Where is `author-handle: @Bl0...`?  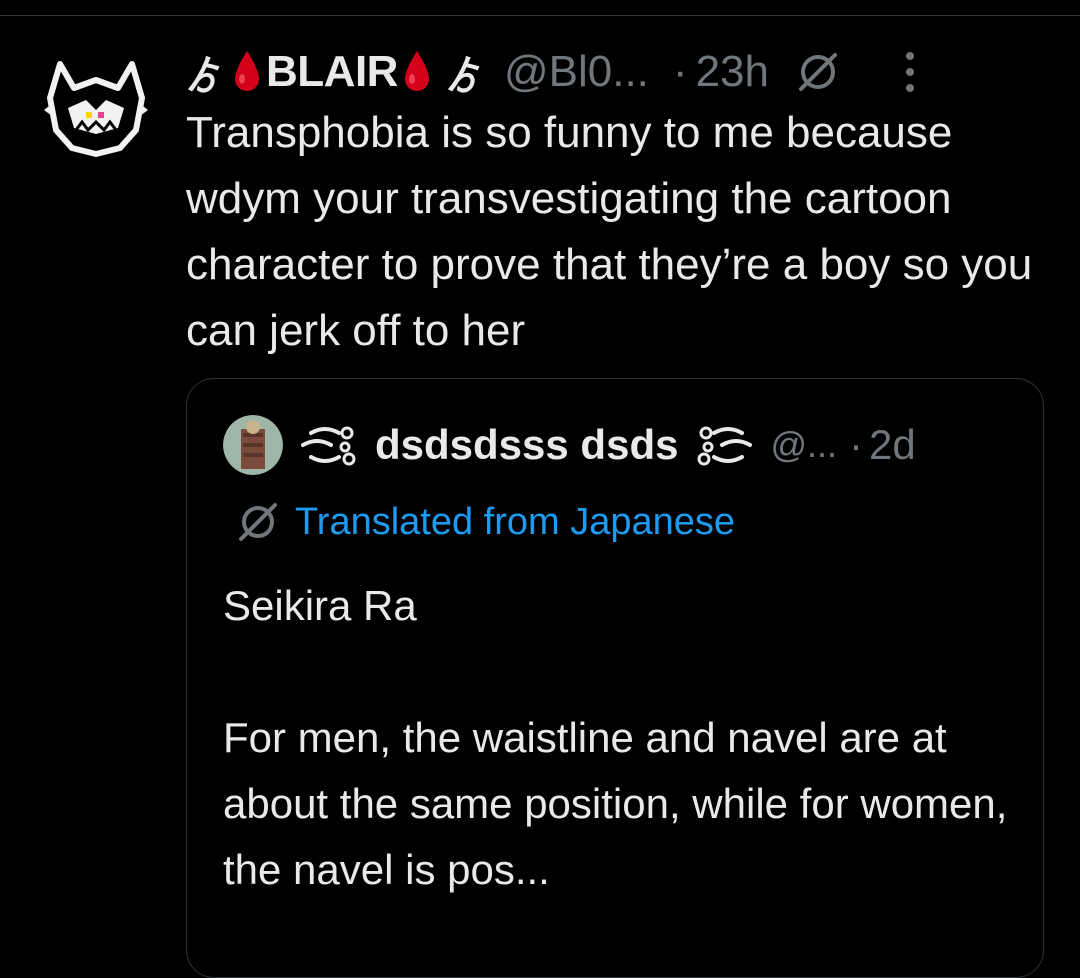 author-handle: @Bl0... is located at coordinates (576, 72).